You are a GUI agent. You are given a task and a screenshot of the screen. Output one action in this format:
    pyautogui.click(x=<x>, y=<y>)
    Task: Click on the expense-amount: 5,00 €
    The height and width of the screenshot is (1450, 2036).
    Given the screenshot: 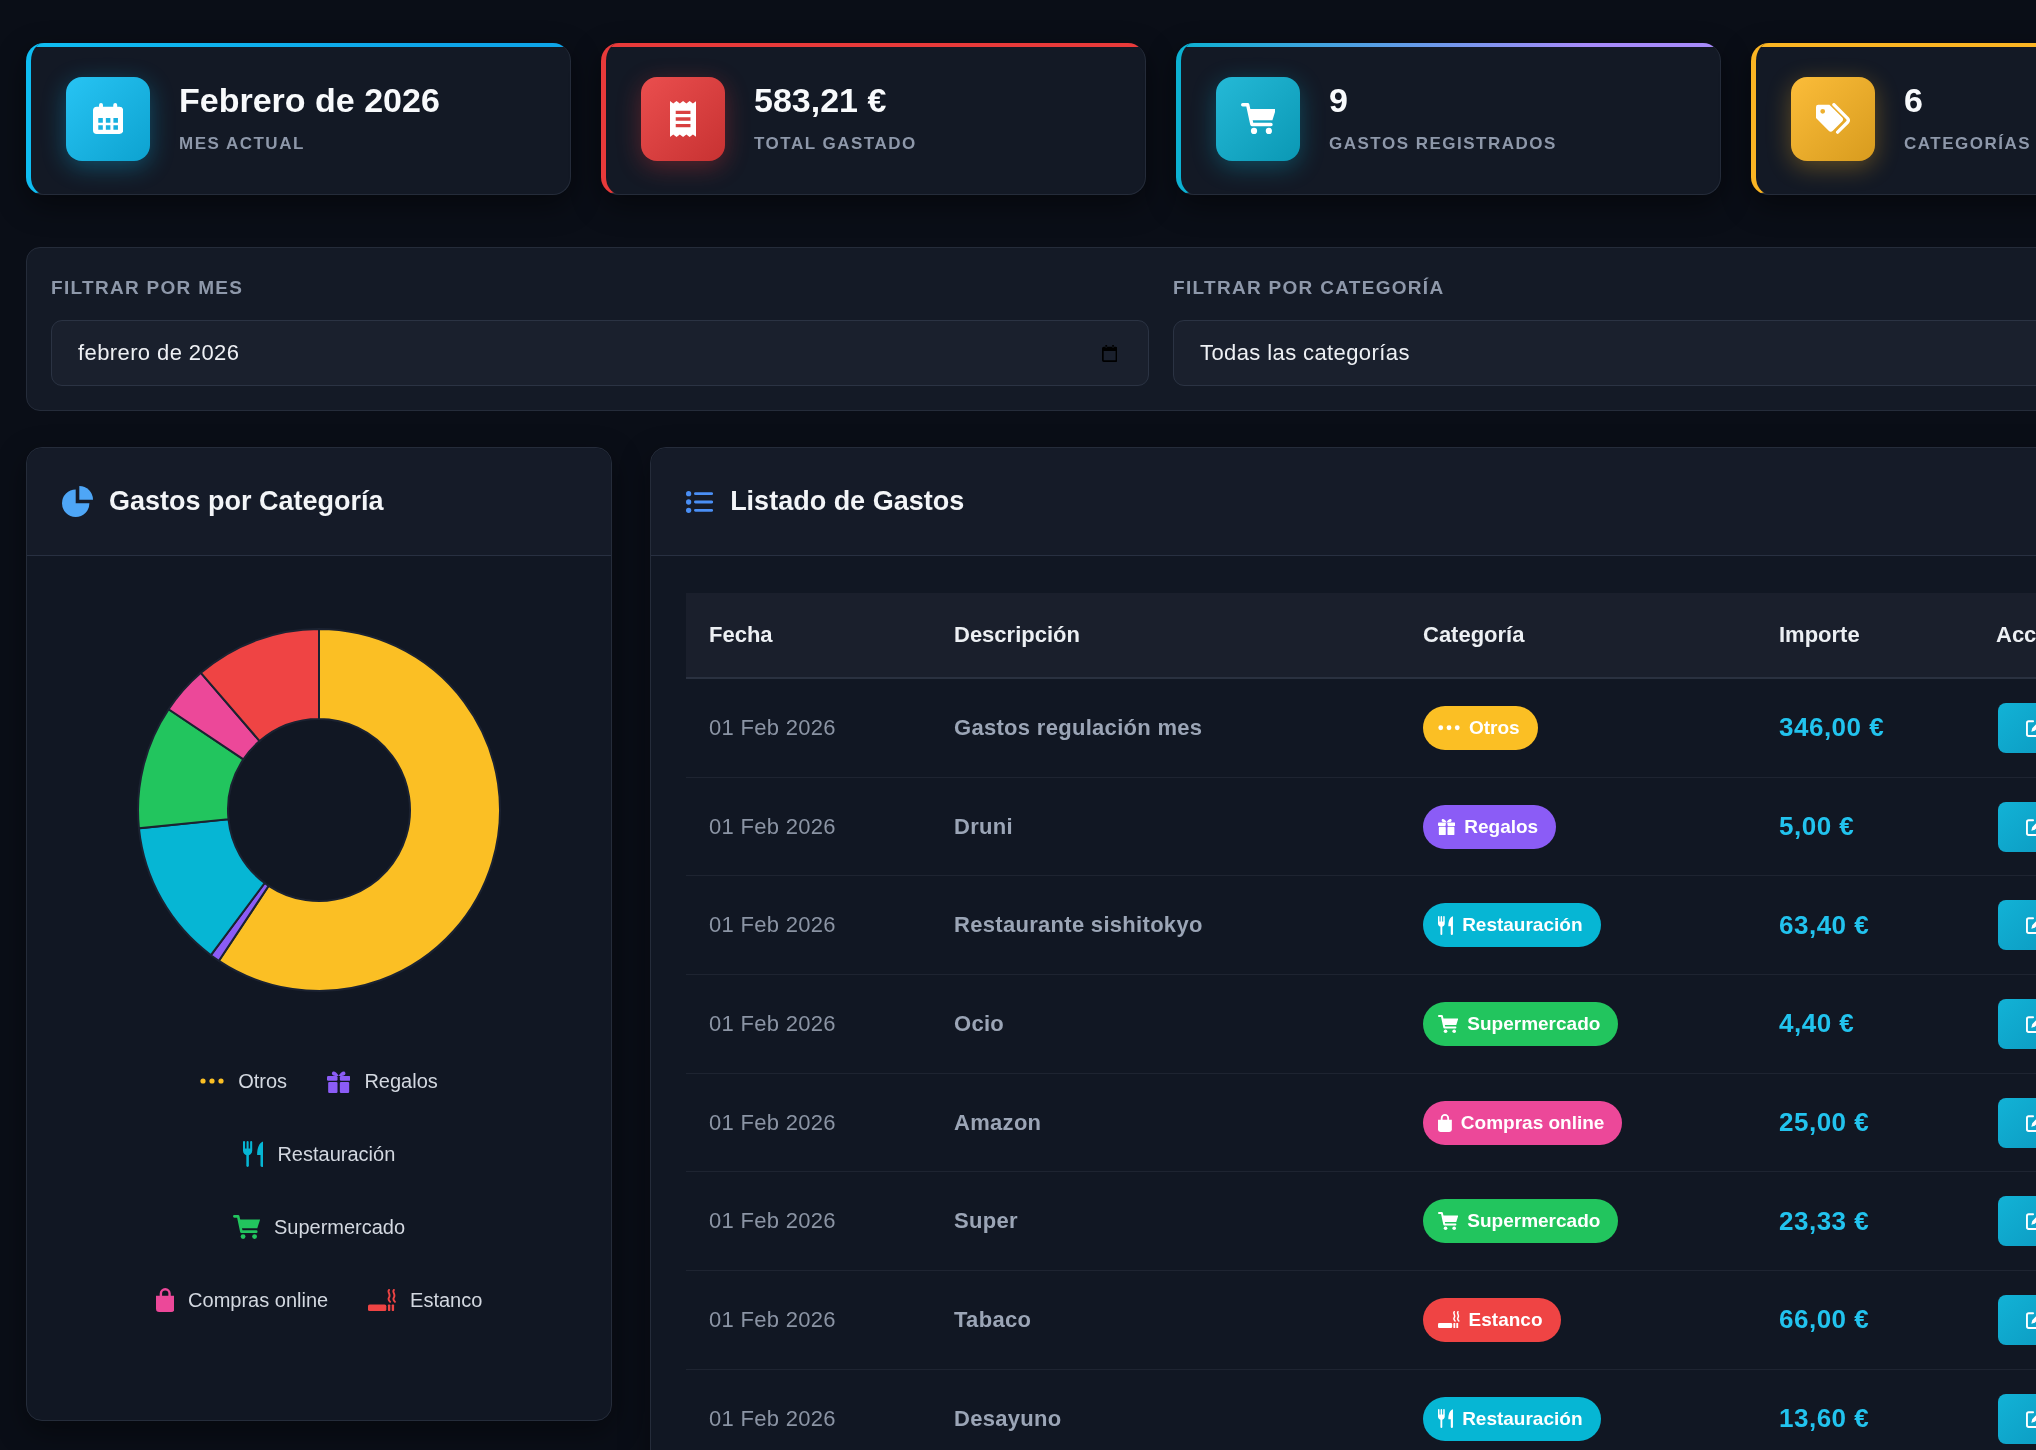 What is the action you would take?
    pyautogui.click(x=1817, y=827)
    